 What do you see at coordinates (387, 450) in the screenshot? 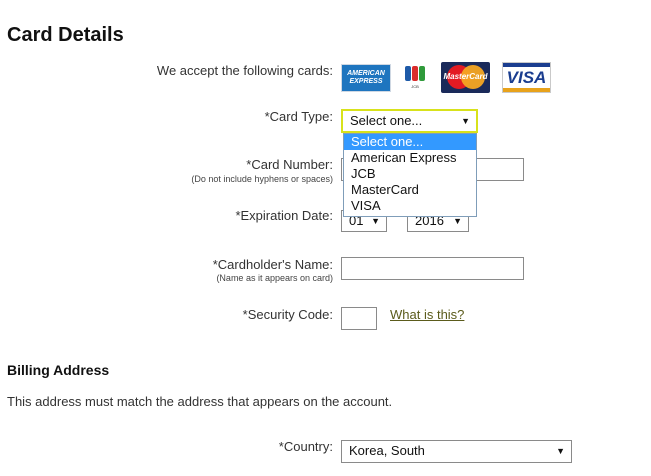
I see `country-value: Korea, South` at bounding box center [387, 450].